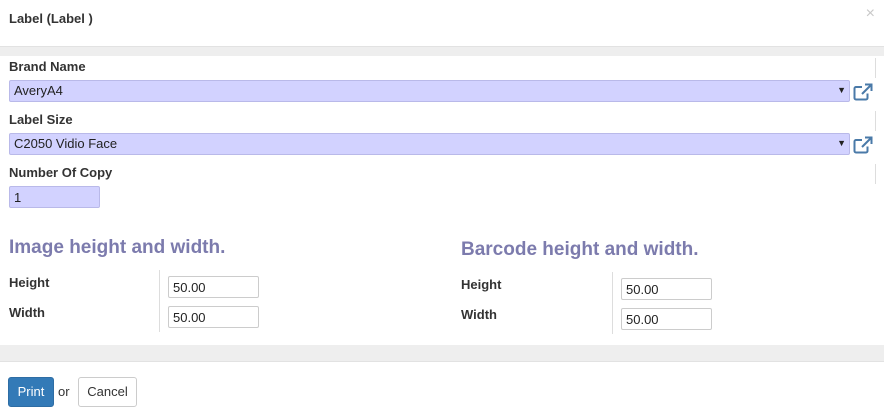 This screenshot has width=884, height=411. I want to click on image-height-label: Height, so click(29, 282).